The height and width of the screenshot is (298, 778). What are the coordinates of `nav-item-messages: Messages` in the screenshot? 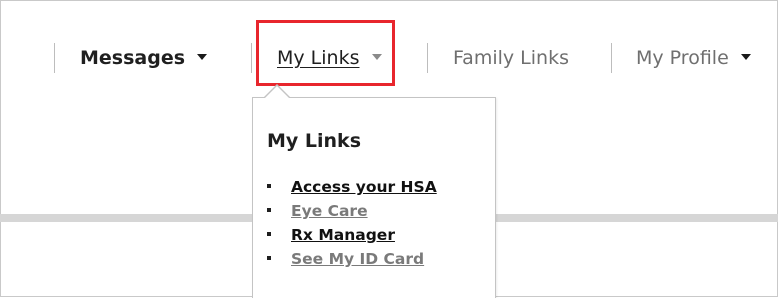 It's located at (144, 58).